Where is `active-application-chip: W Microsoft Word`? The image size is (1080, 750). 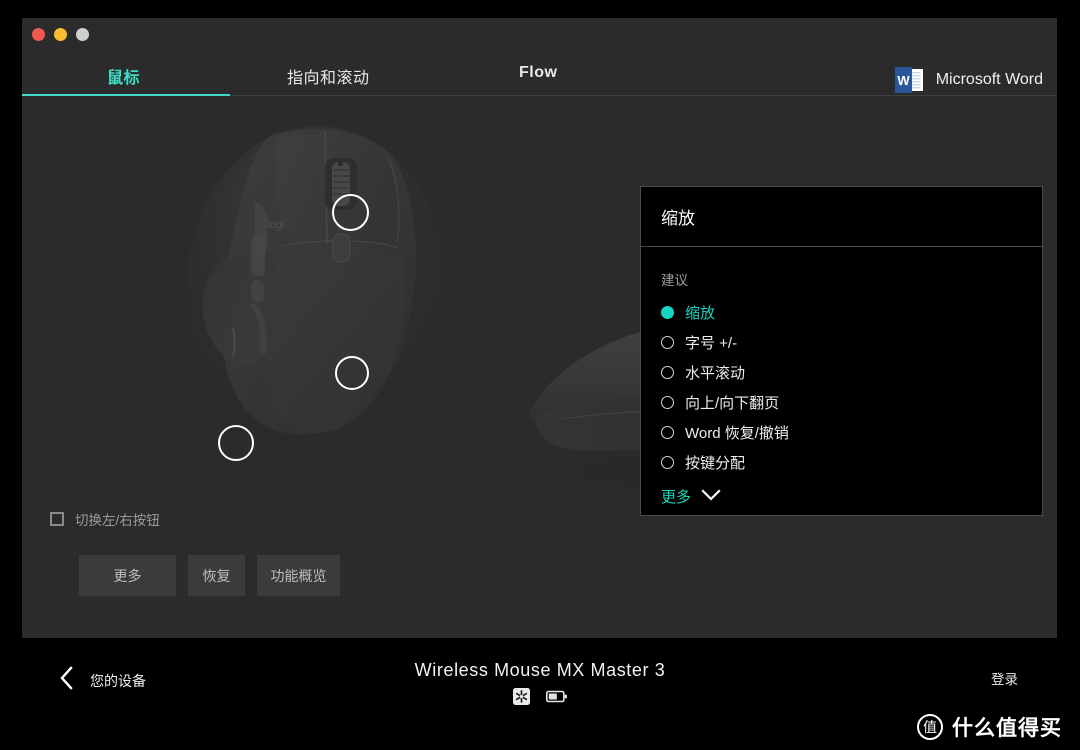
active-application-chip: W Microsoft Word is located at coordinates (968, 80).